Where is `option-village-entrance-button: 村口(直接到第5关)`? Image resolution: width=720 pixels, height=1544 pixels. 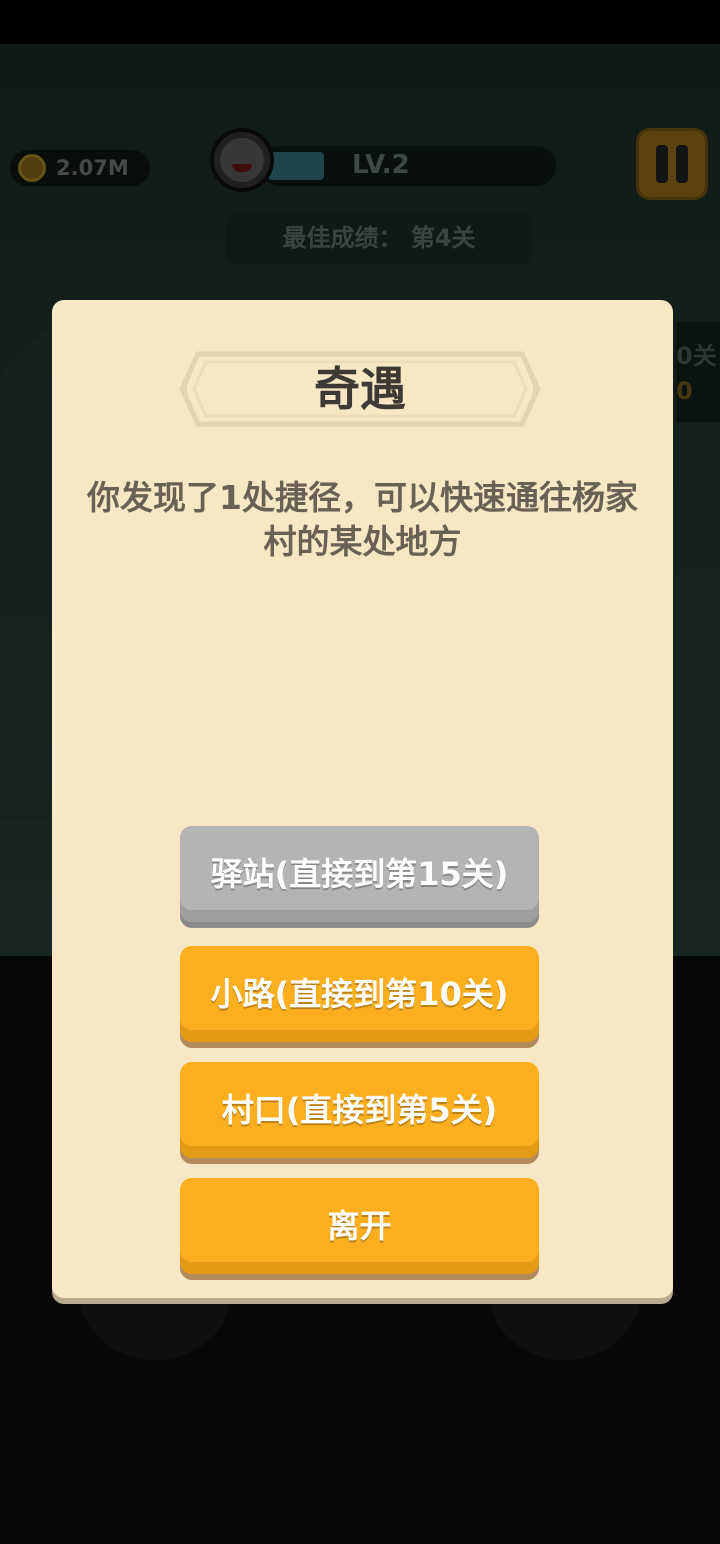
option-village-entrance-button: 村口(直接到第5关) is located at coordinates (359, 1110).